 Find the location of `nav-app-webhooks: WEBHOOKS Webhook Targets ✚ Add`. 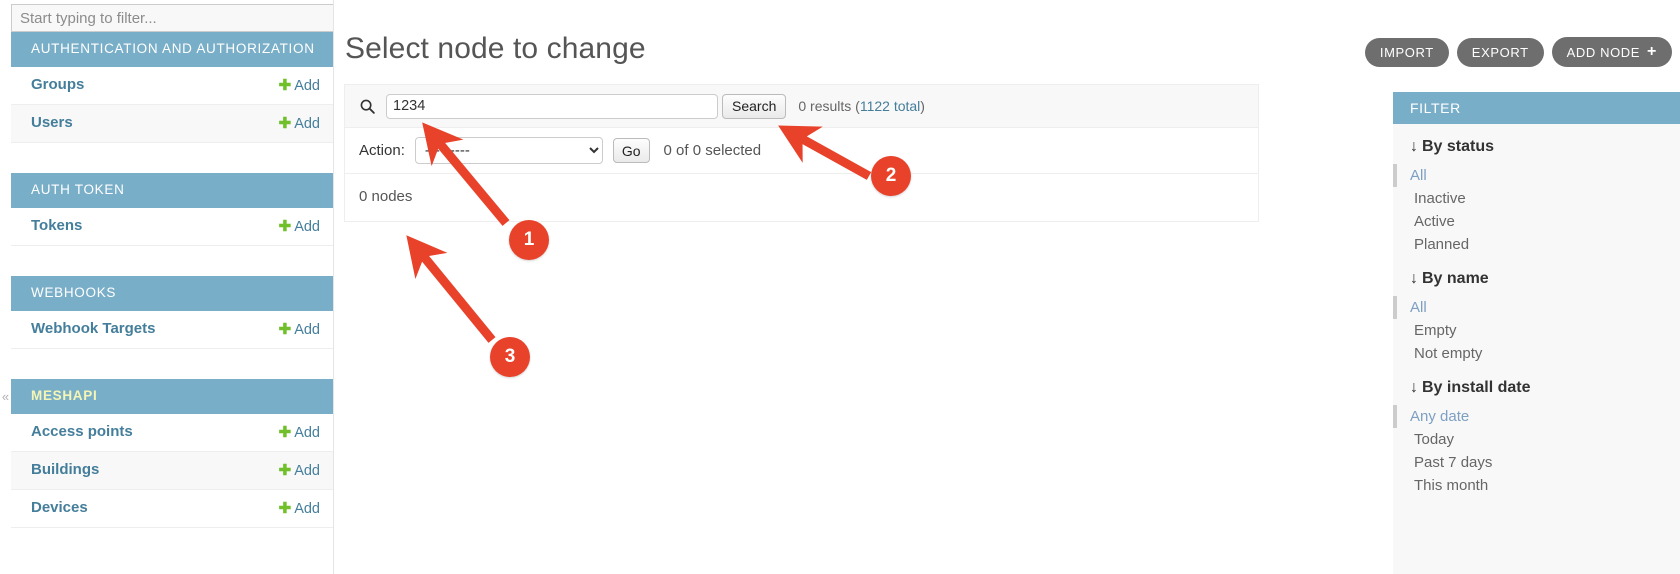

nav-app-webhooks: WEBHOOKS Webhook Targets ✚ Add is located at coordinates (172, 312).